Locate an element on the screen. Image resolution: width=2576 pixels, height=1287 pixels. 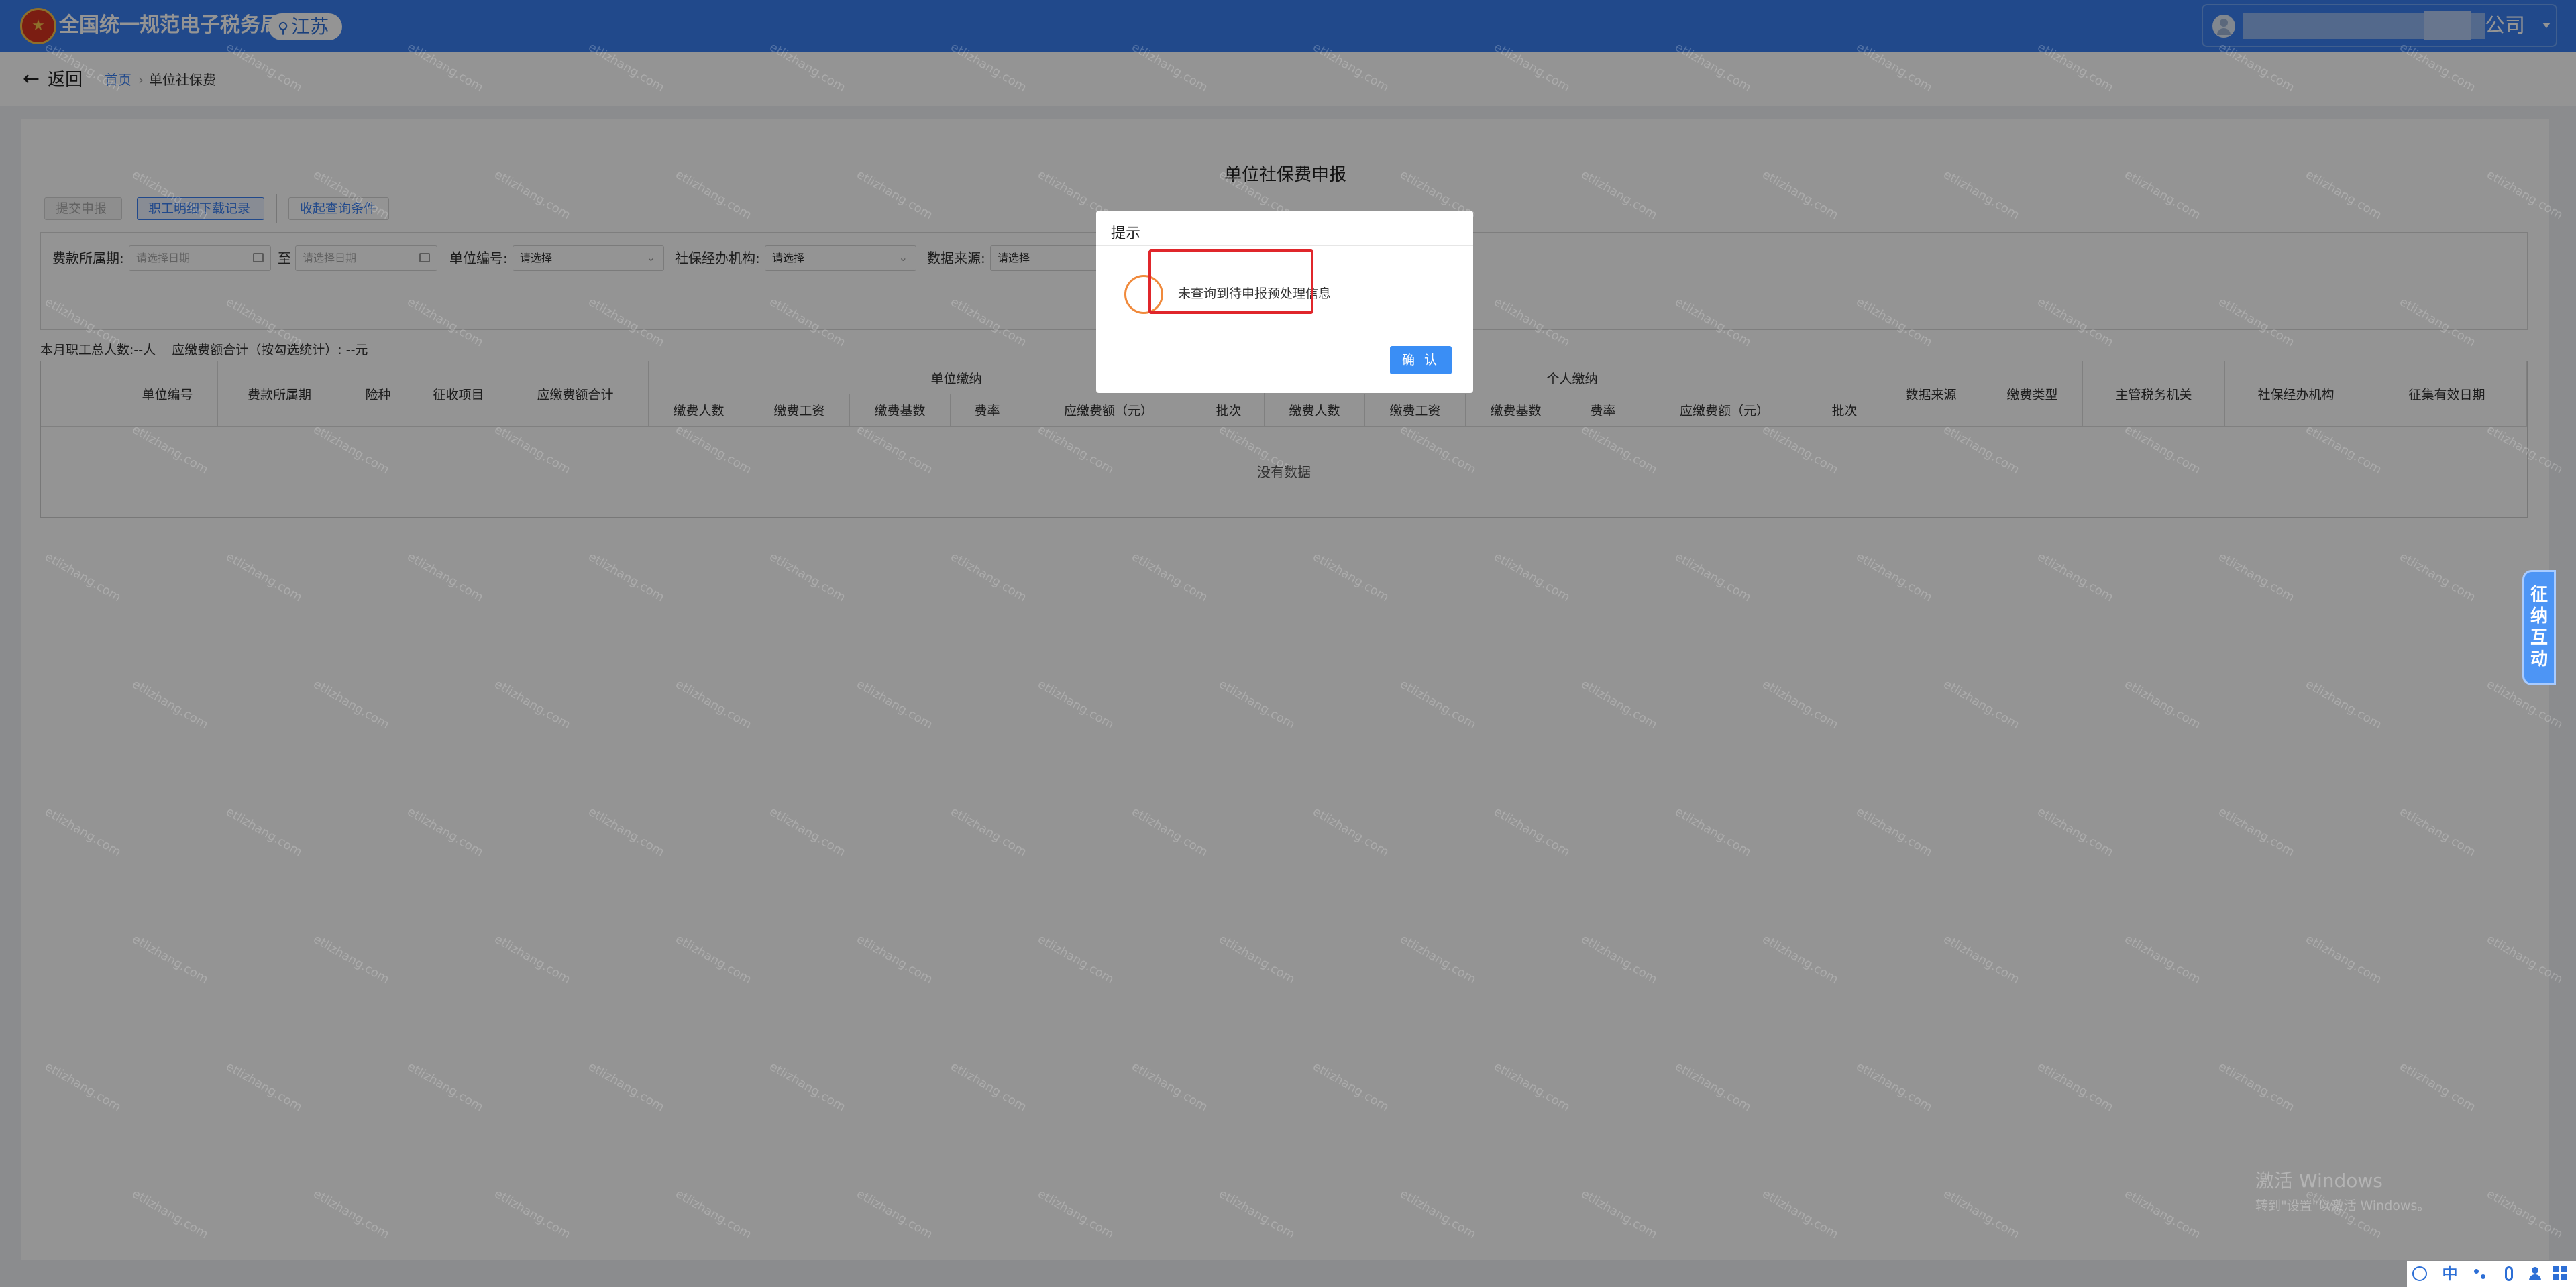
ime-menu-grid-icon is located at coordinates (2560, 1273).